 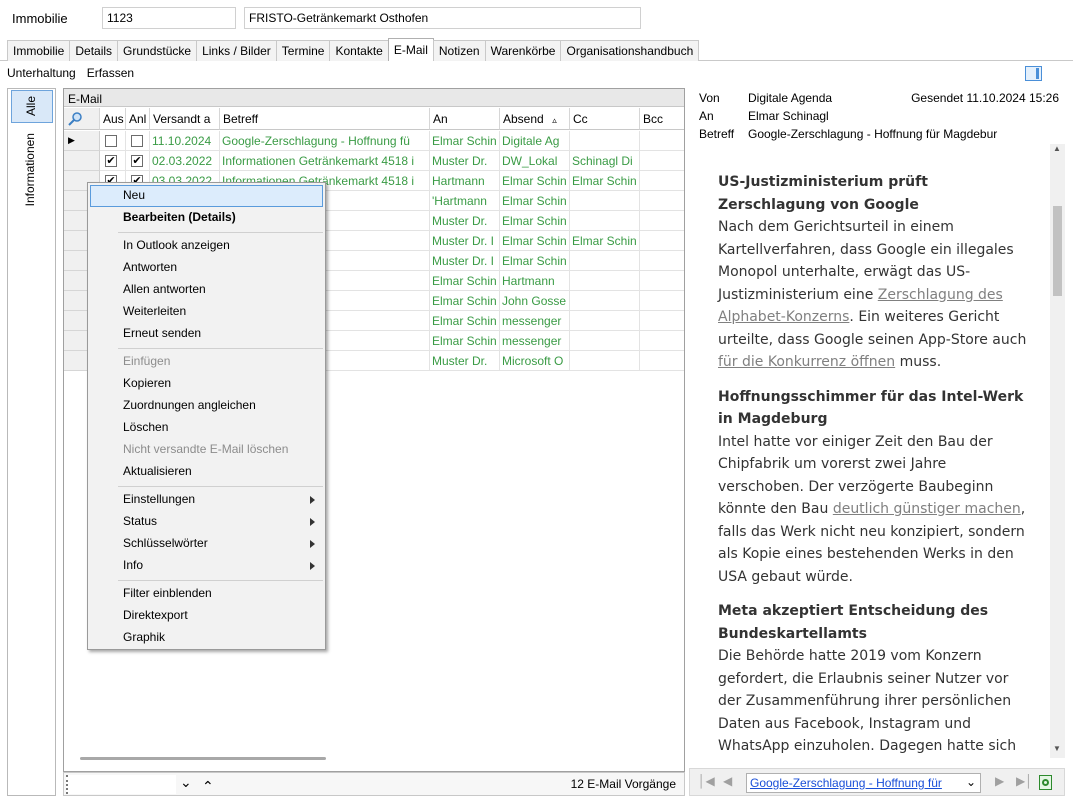 I want to click on anl-checkbox: ✔, so click(x=137, y=161).